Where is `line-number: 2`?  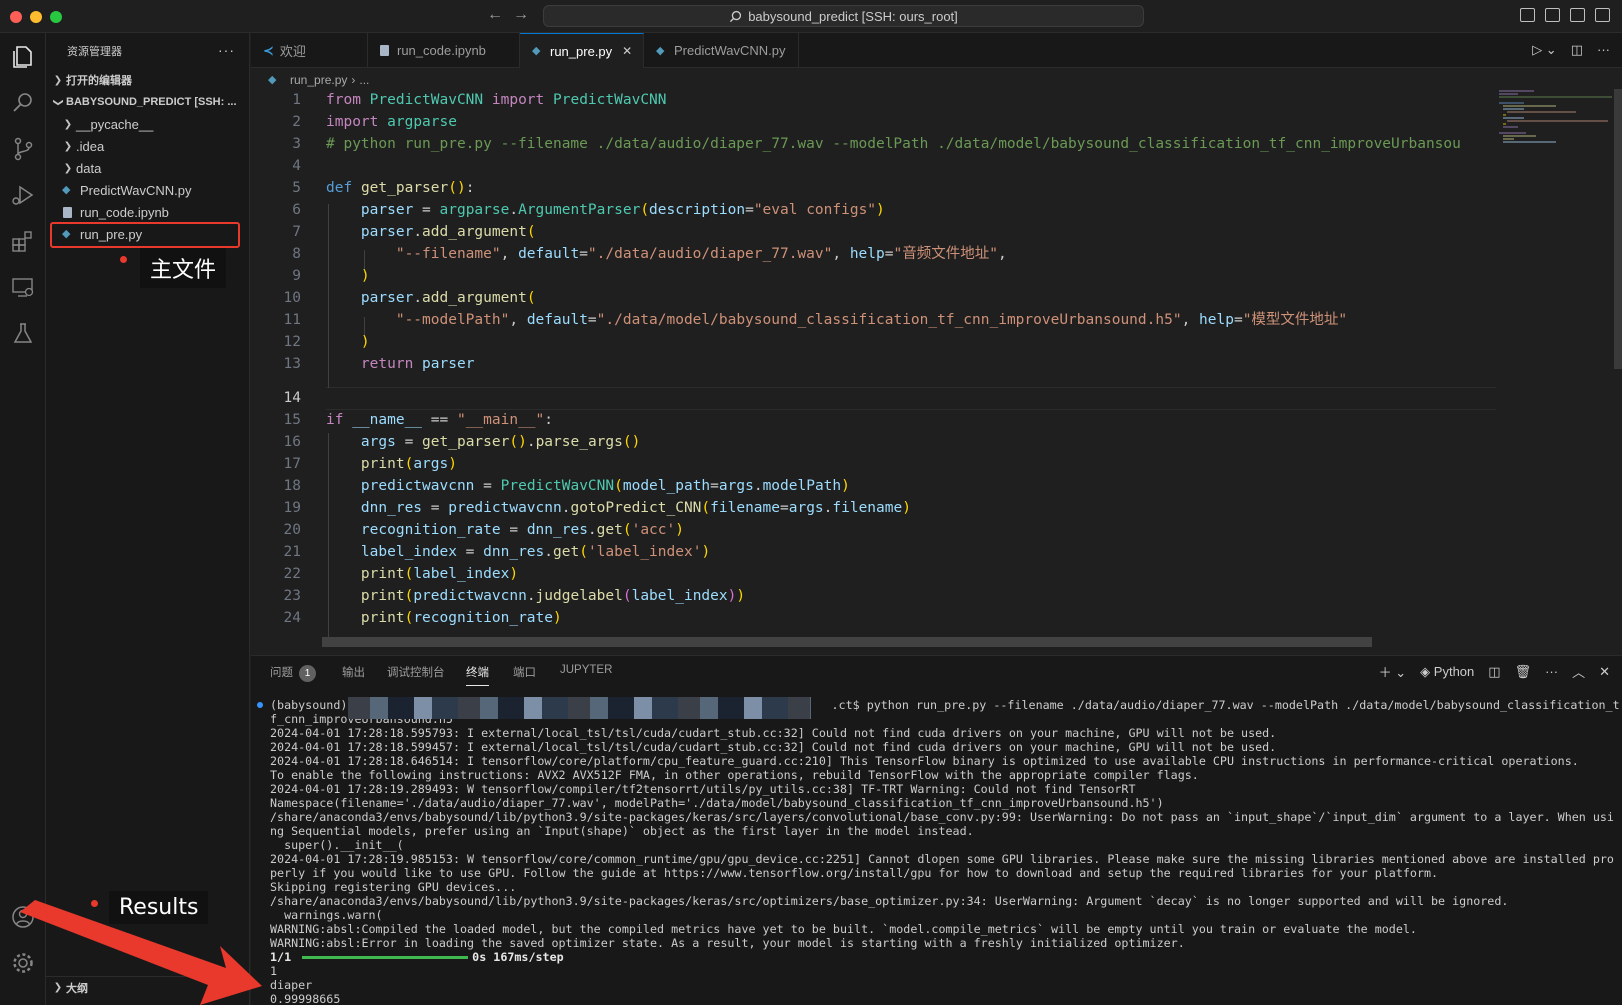 line-number: 2 is located at coordinates (296, 122).